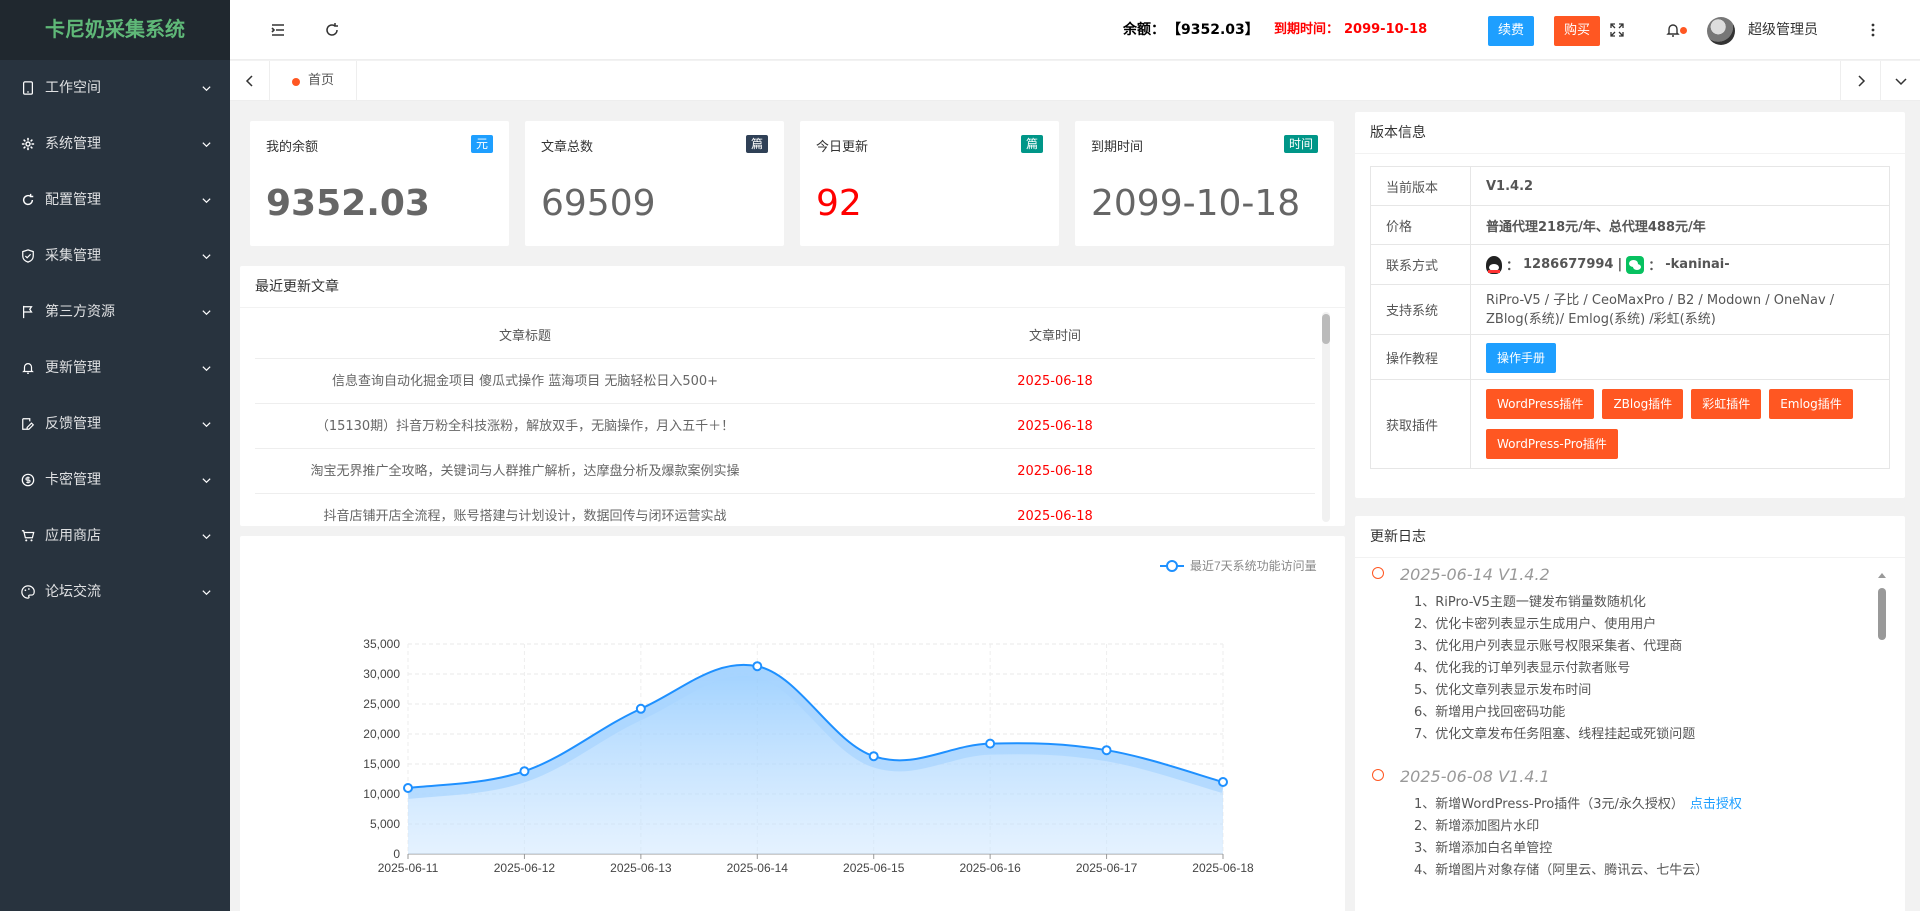  I want to click on y-tick-label: 10,000, so click(381, 794).